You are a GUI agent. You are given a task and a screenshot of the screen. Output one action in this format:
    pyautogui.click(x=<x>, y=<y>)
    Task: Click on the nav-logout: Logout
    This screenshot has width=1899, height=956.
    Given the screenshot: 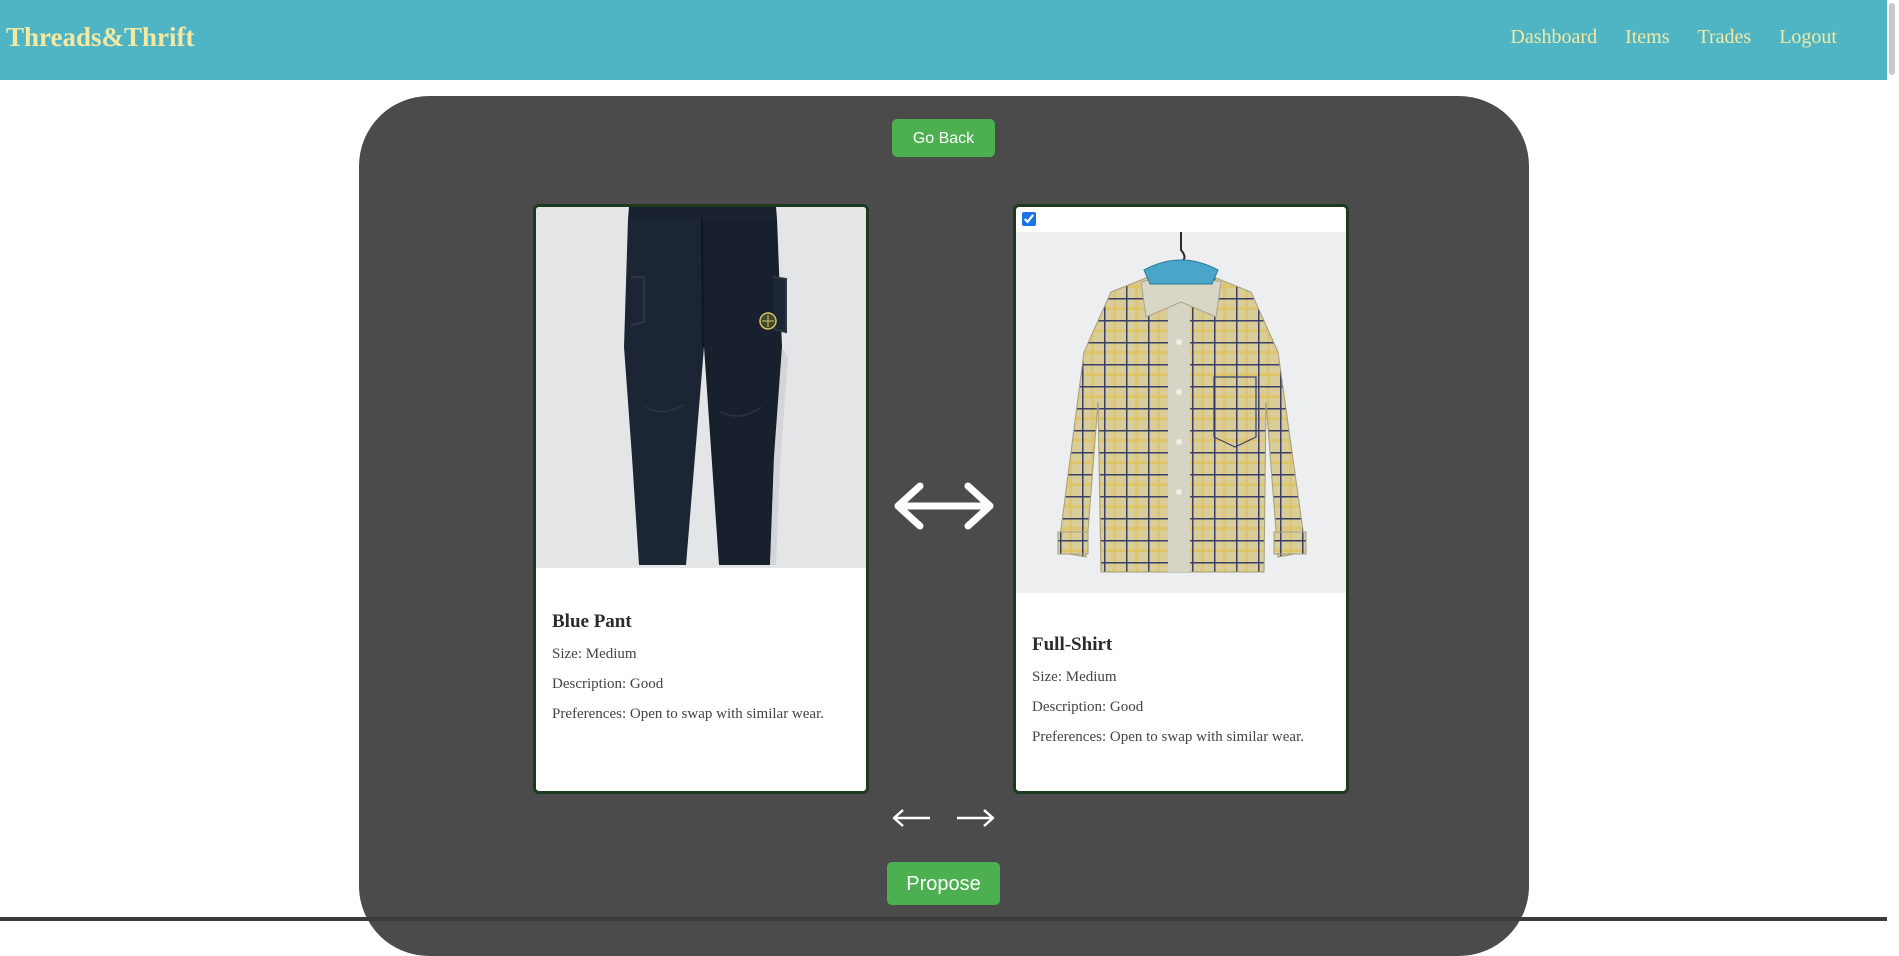 What is the action you would take?
    pyautogui.click(x=1808, y=37)
    